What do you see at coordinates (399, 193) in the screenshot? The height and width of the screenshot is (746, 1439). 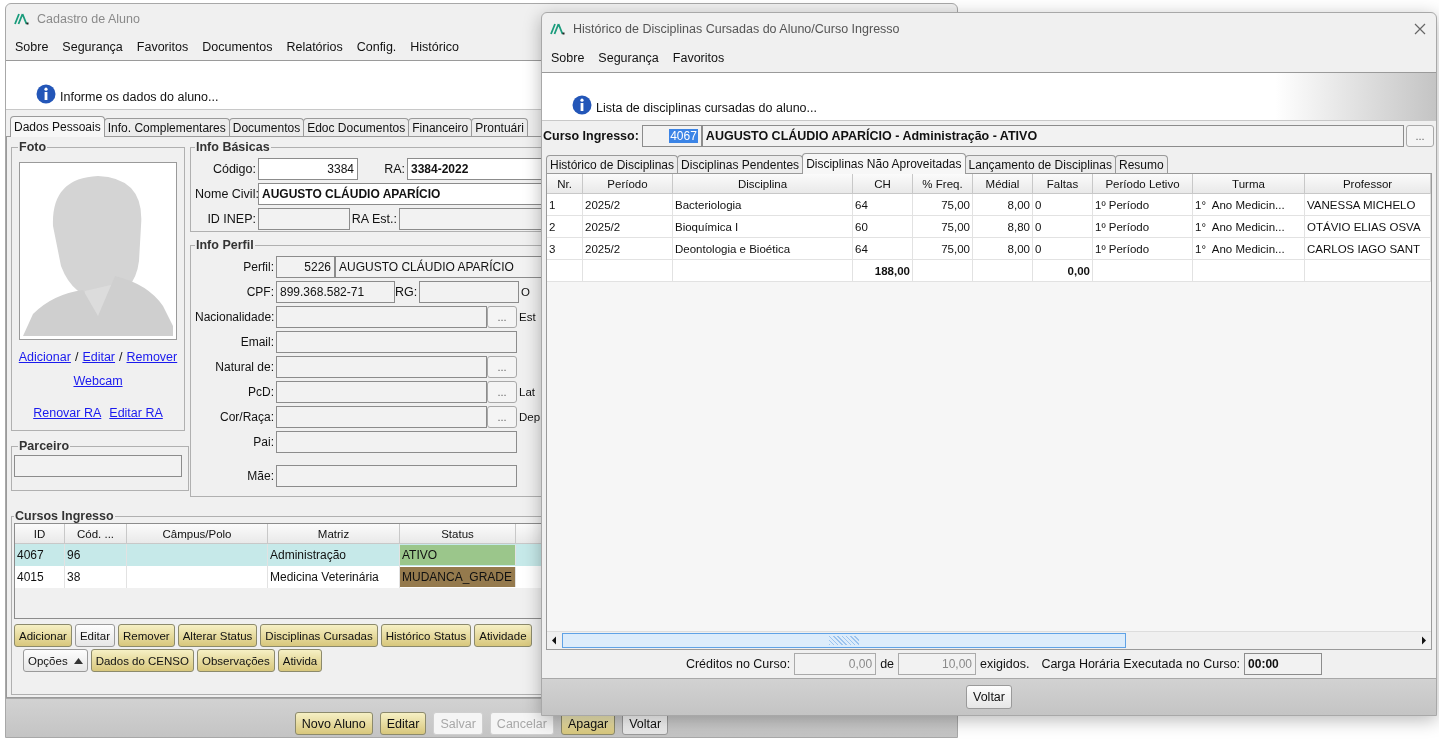 I see `name-field: AUGUSTO CLÁUDIO APARÍCIO` at bounding box center [399, 193].